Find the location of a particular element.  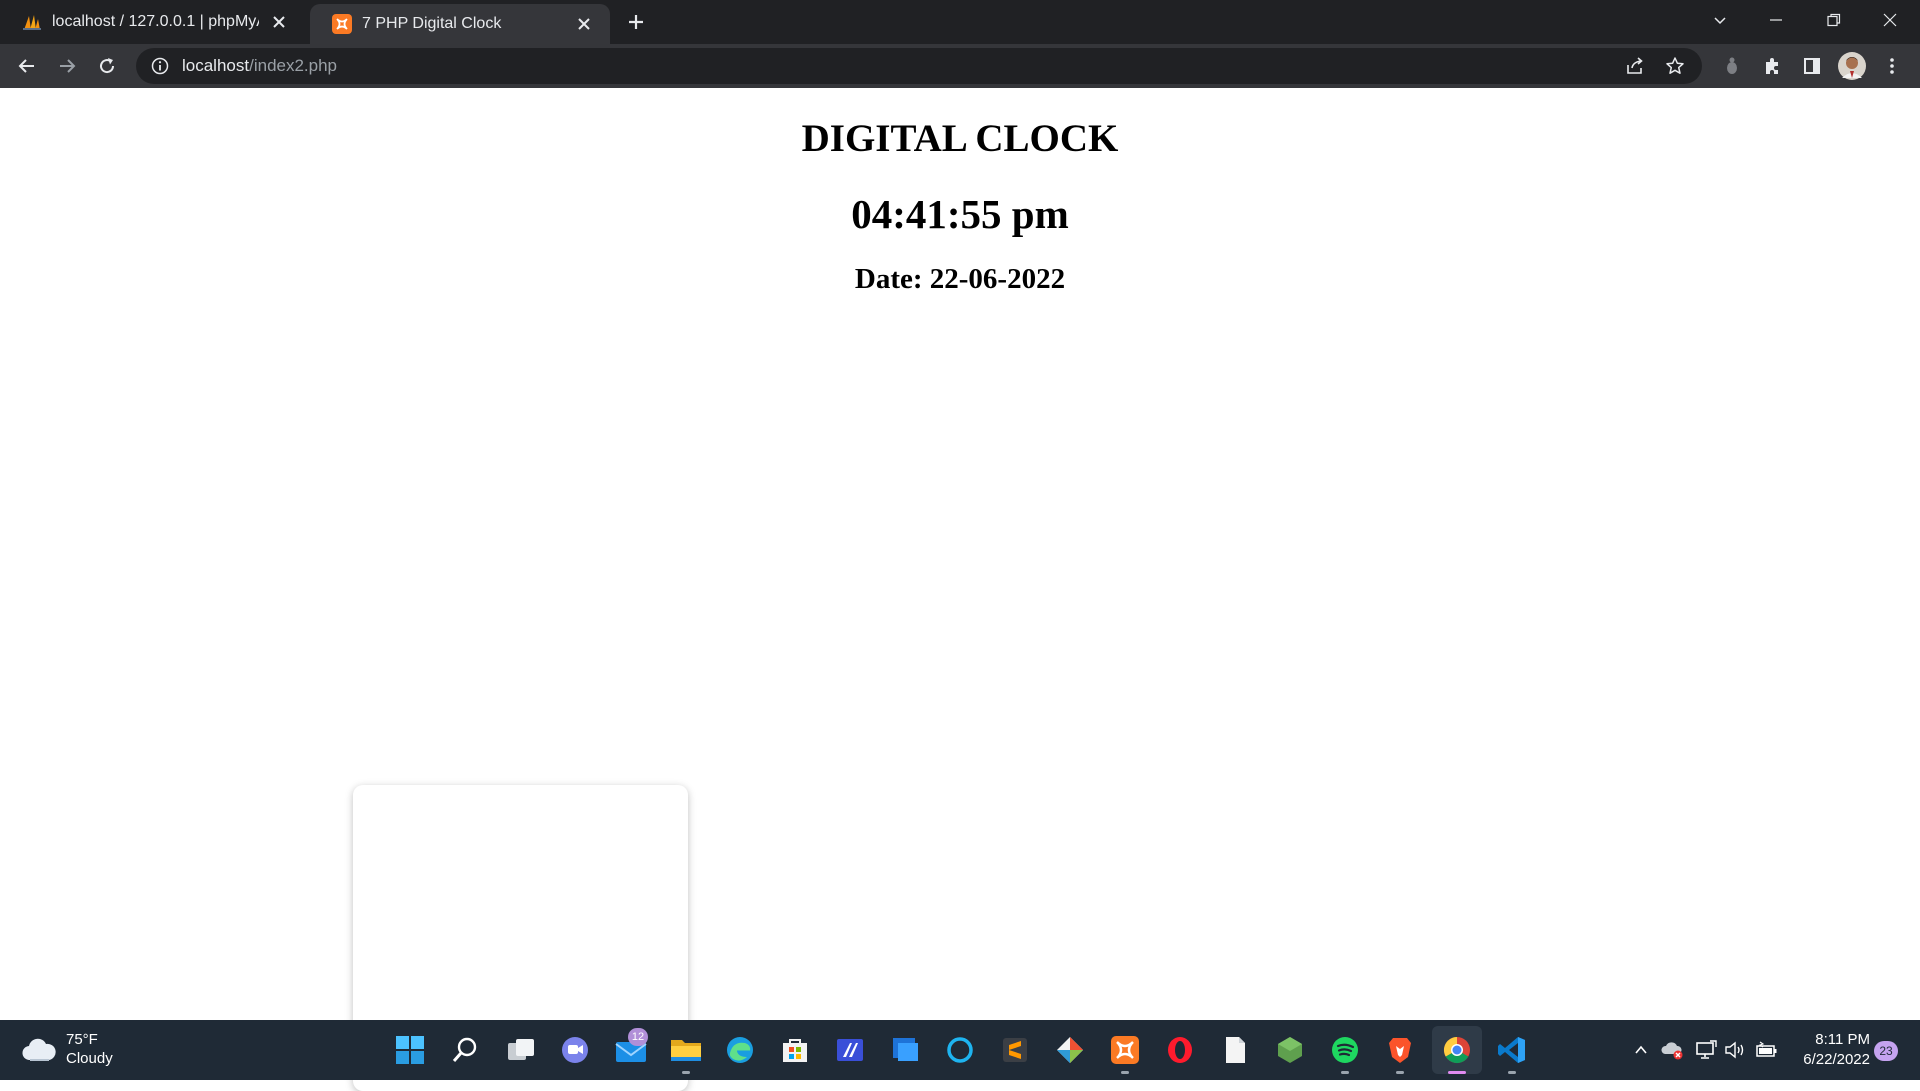

azure-app-icon is located at coordinates (850, 1050).